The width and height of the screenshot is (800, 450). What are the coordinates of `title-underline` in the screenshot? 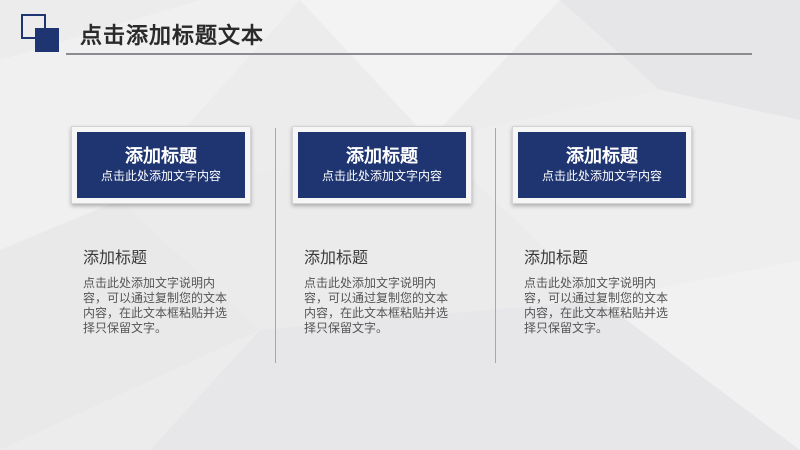 It's located at (409, 54).